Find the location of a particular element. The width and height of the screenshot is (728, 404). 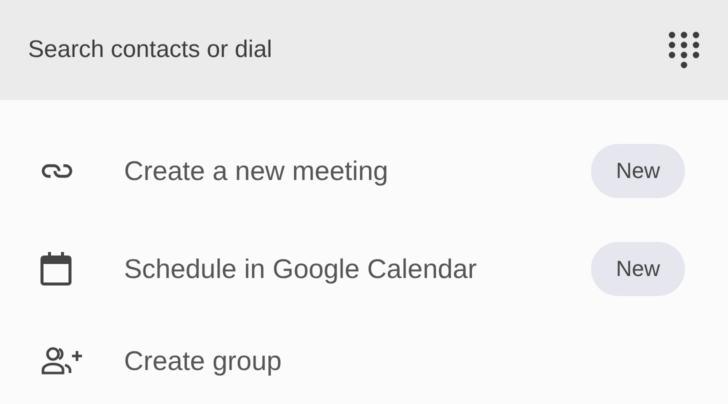

menu-item-label: Create a new meeting is located at coordinates (357, 171).